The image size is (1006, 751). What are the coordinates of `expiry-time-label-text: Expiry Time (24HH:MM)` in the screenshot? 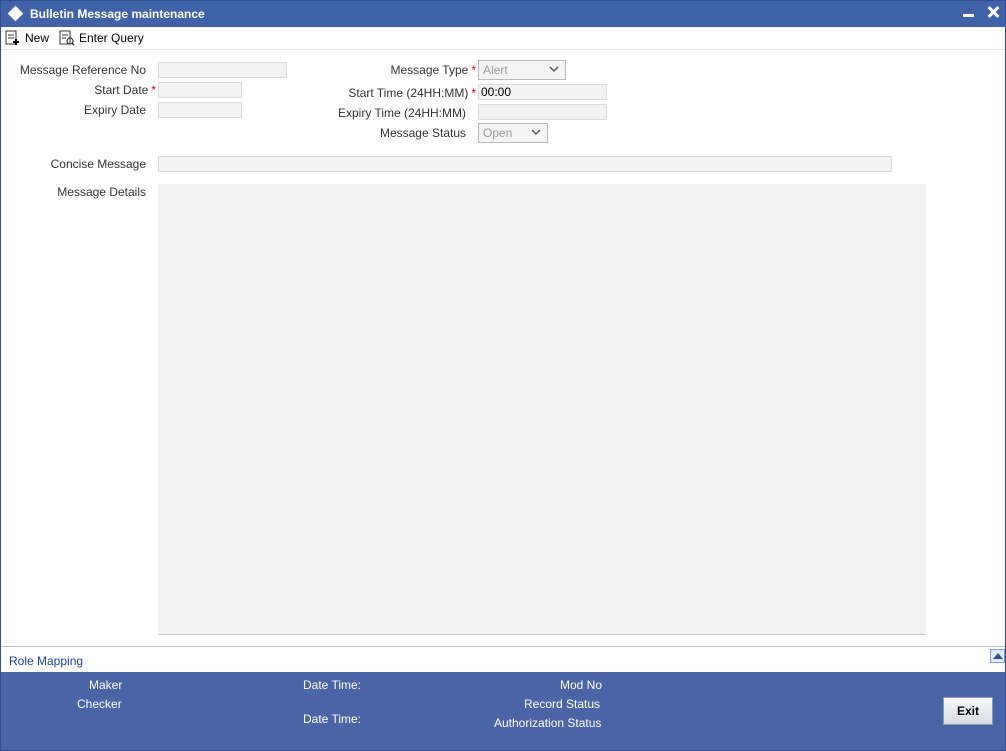 It's located at (401, 113).